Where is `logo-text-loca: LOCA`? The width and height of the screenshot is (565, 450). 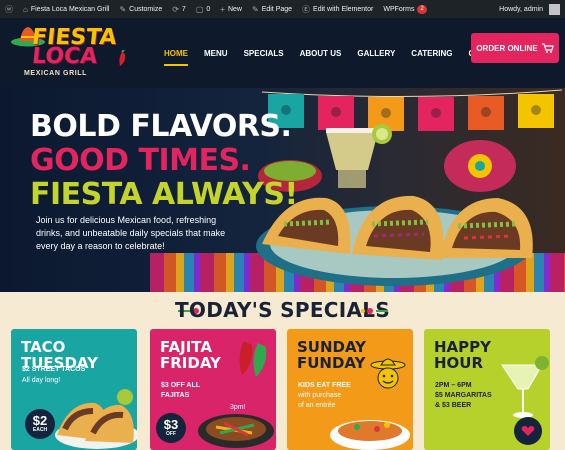 logo-text-loca: LOCA is located at coordinates (64, 56).